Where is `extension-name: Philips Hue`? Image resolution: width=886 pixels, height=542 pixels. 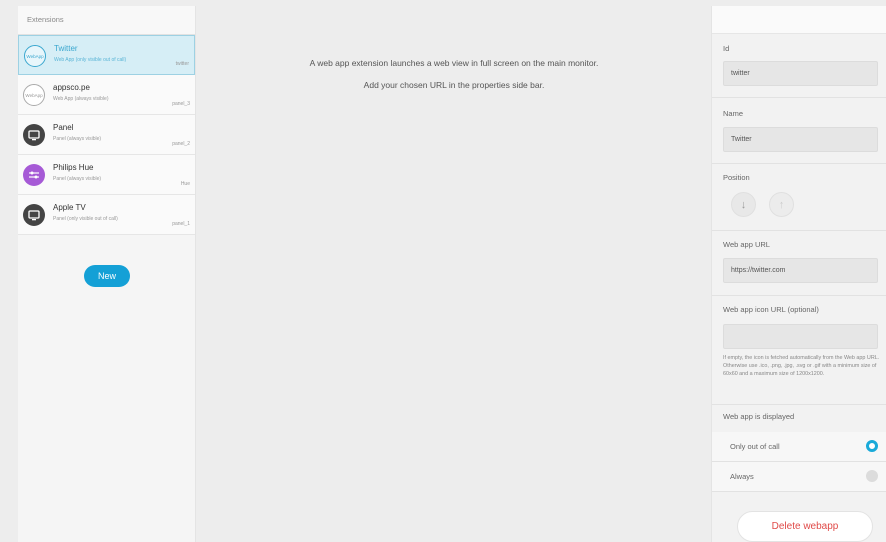
extension-name: Philips Hue is located at coordinates (73, 167).